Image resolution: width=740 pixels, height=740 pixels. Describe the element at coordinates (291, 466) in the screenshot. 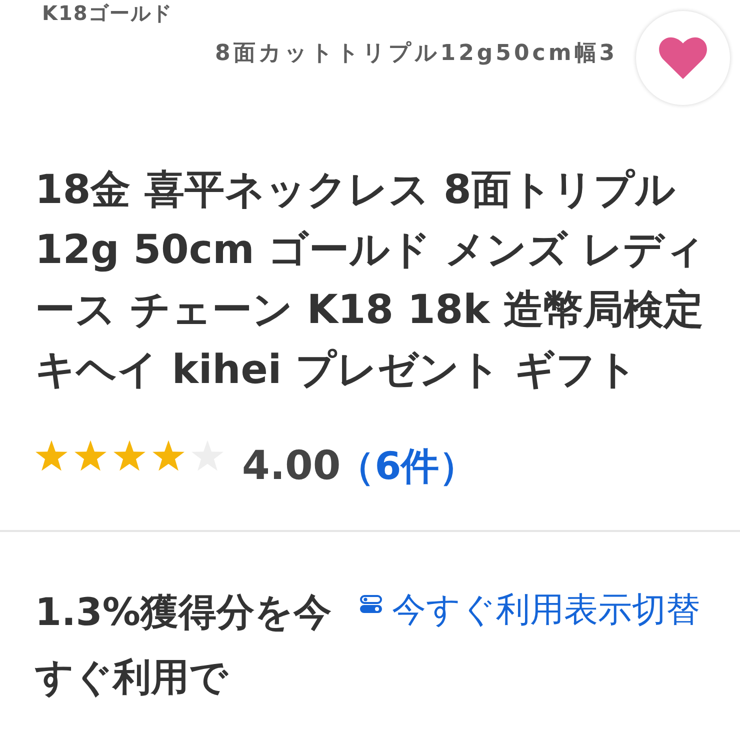

I see `rating-score: 4.00` at that location.